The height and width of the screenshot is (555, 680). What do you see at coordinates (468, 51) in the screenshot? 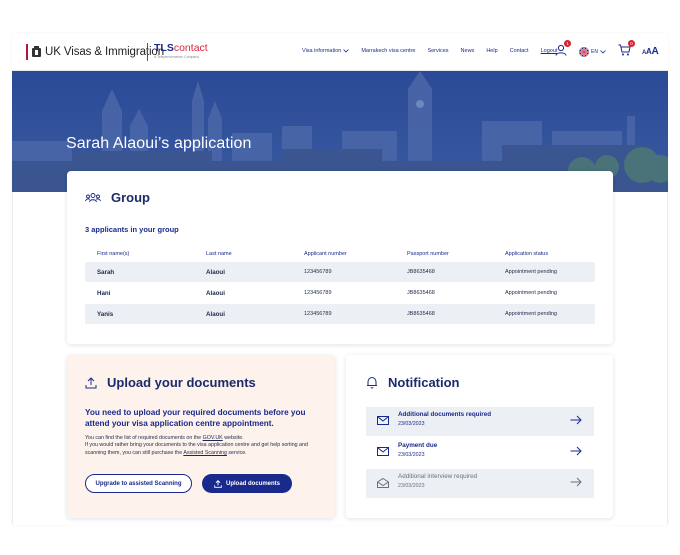
I see `nav-news: News` at bounding box center [468, 51].